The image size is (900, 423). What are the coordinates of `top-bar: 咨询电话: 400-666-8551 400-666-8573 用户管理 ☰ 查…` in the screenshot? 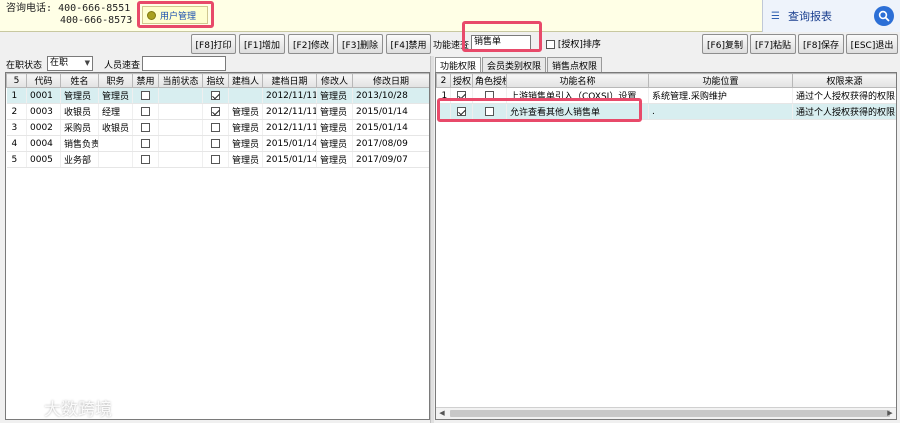 It's located at (450, 16).